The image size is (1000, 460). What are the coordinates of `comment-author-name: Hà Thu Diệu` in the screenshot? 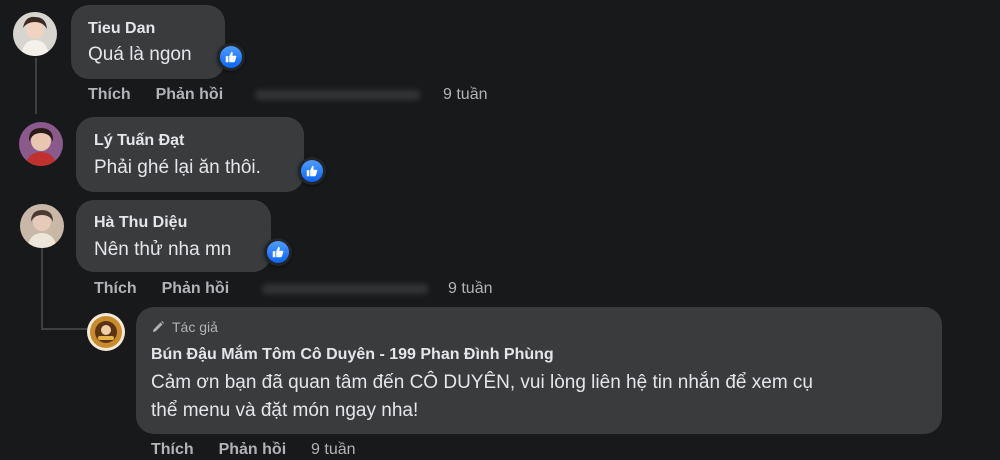 It's located at (140, 223).